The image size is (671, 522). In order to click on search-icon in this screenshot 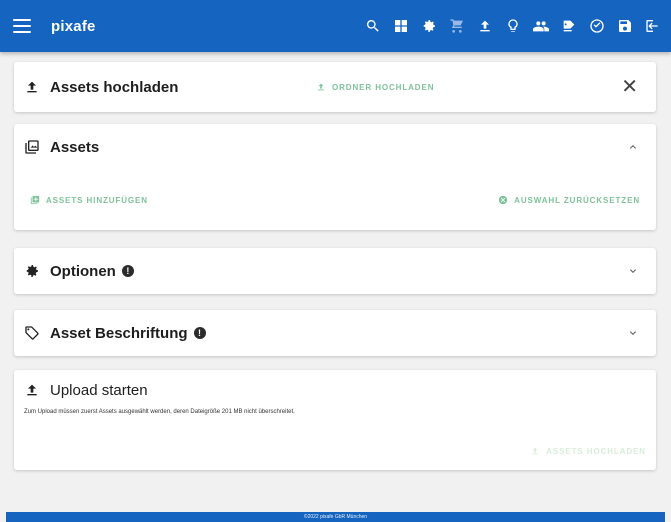, I will do `click(373, 26)`.